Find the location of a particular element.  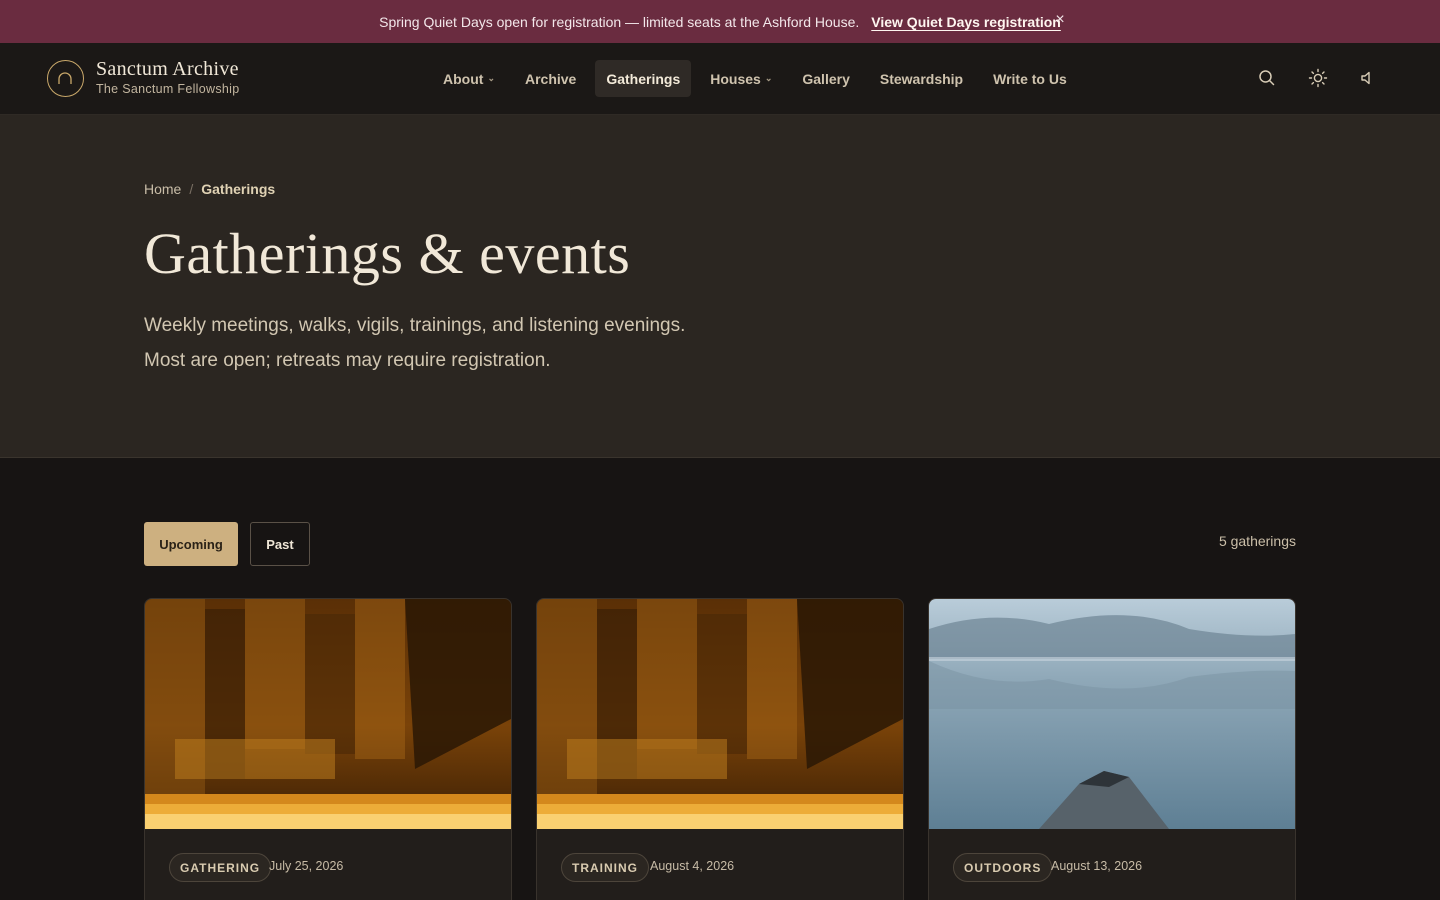

card-tag: OUTDOORS is located at coordinates (1003, 867).